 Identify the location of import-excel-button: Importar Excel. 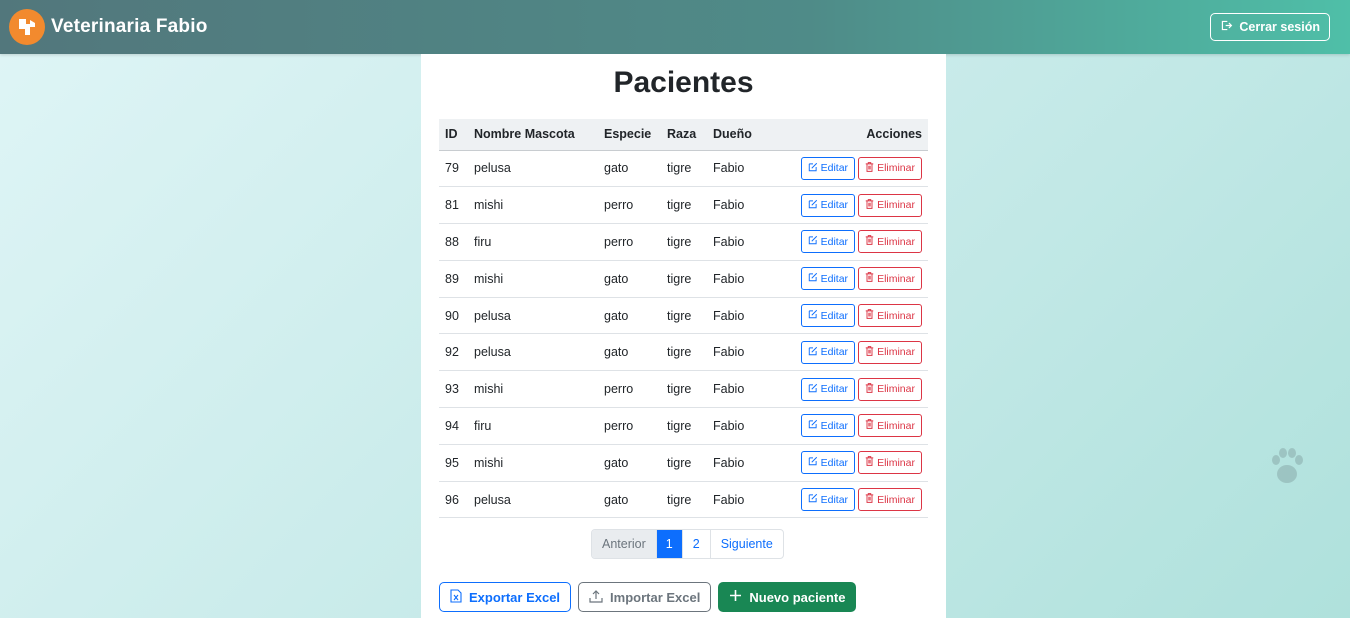
(645, 597).